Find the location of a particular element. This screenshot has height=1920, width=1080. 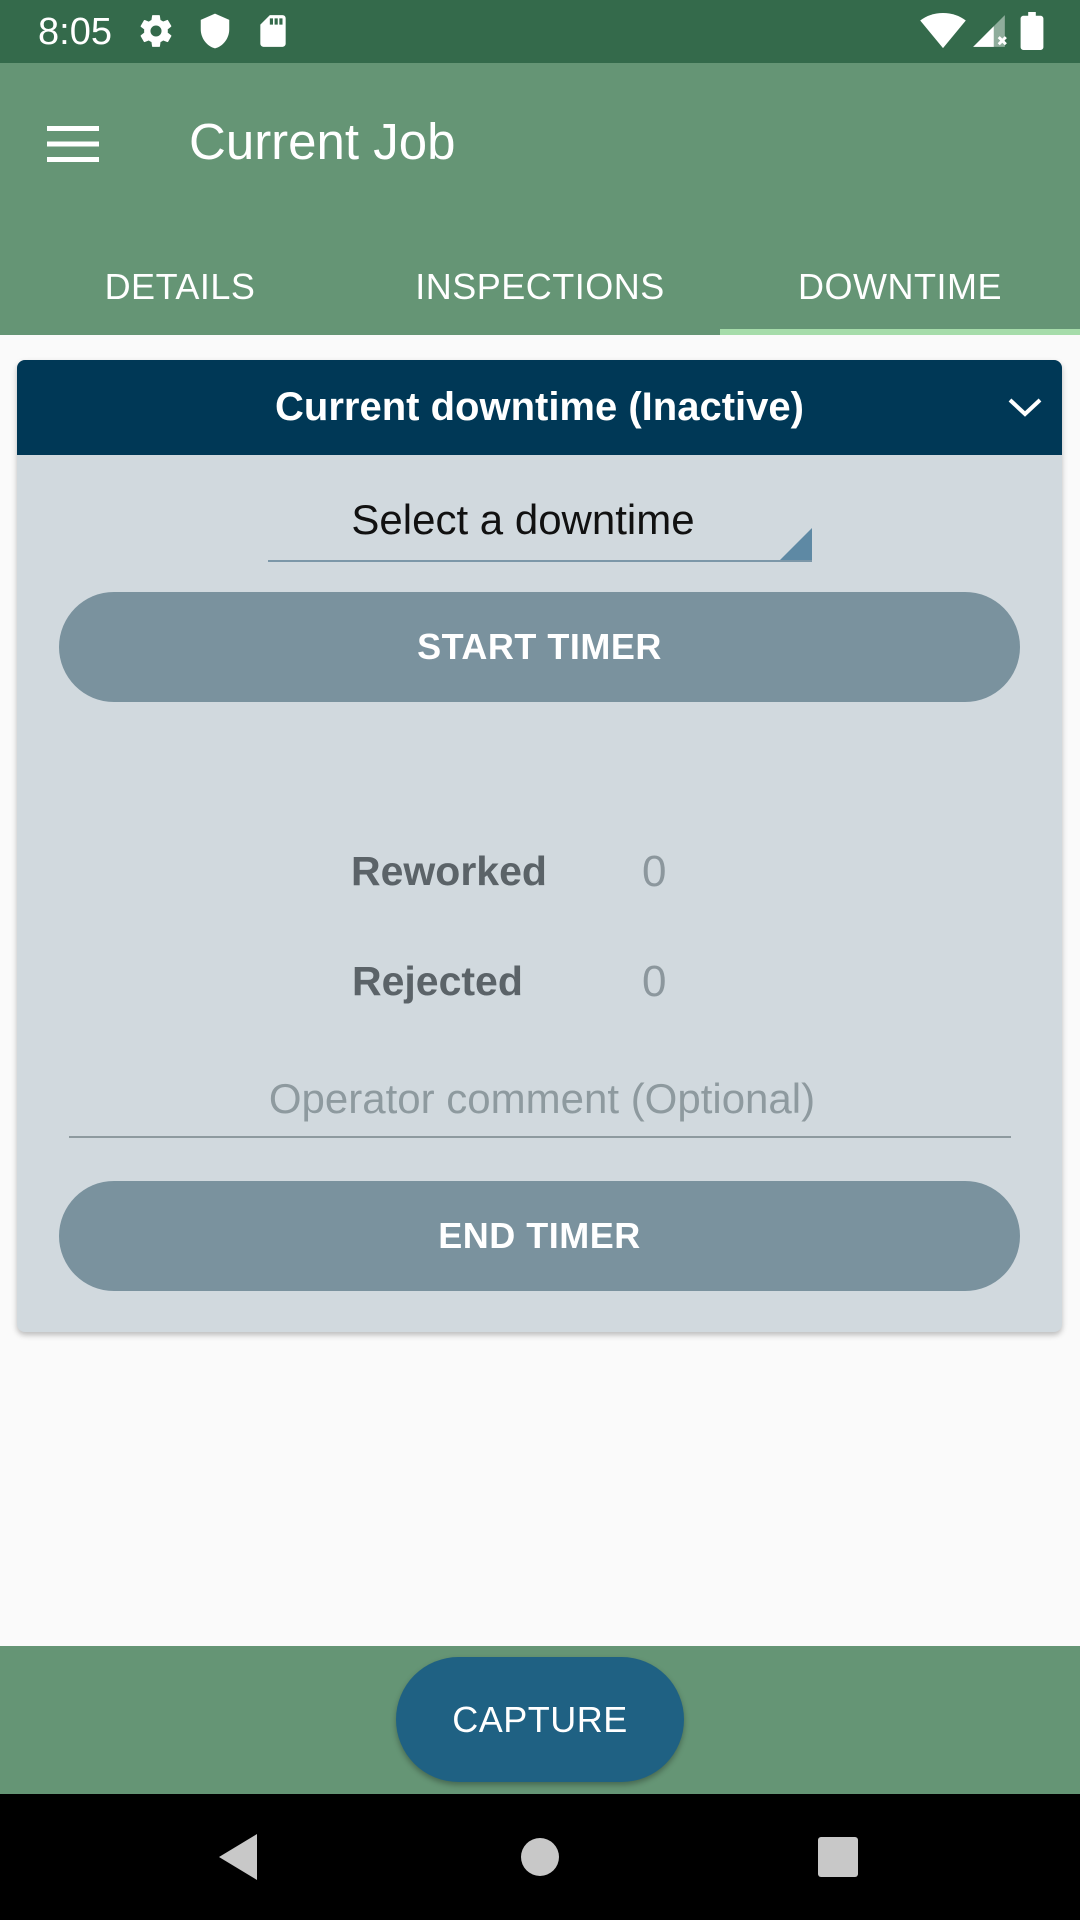

tab-label: INSPECTIONS is located at coordinates (540, 286).